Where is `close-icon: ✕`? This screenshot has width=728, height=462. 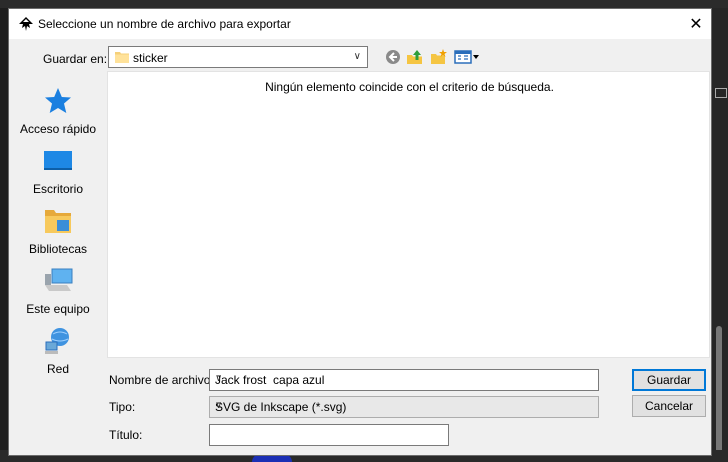
close-icon: ✕ is located at coordinates (695, 24).